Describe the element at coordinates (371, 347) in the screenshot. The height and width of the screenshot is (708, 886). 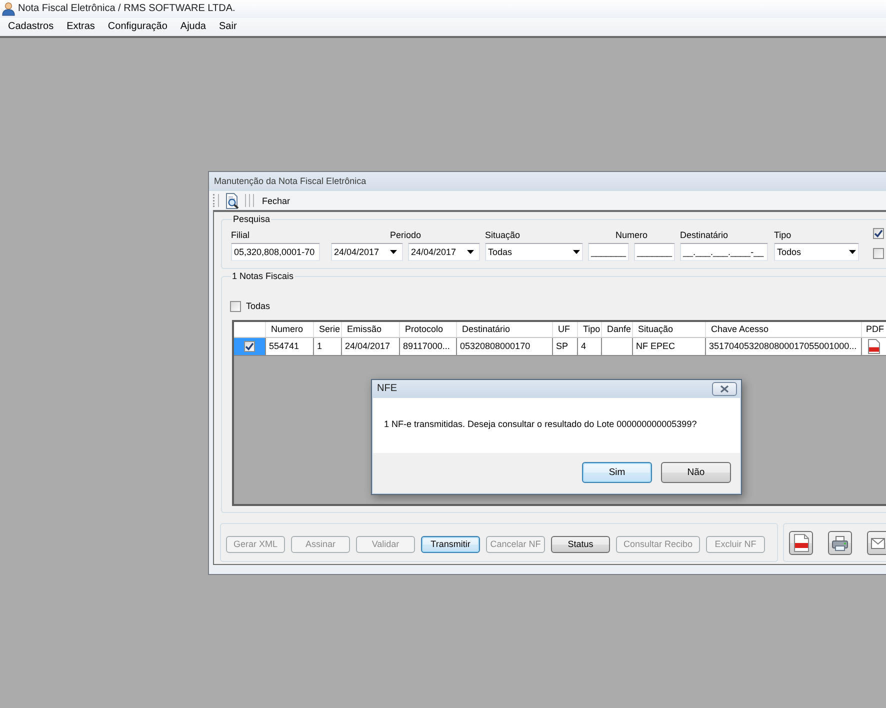
I see `table-cell: 24/04/2017` at that location.